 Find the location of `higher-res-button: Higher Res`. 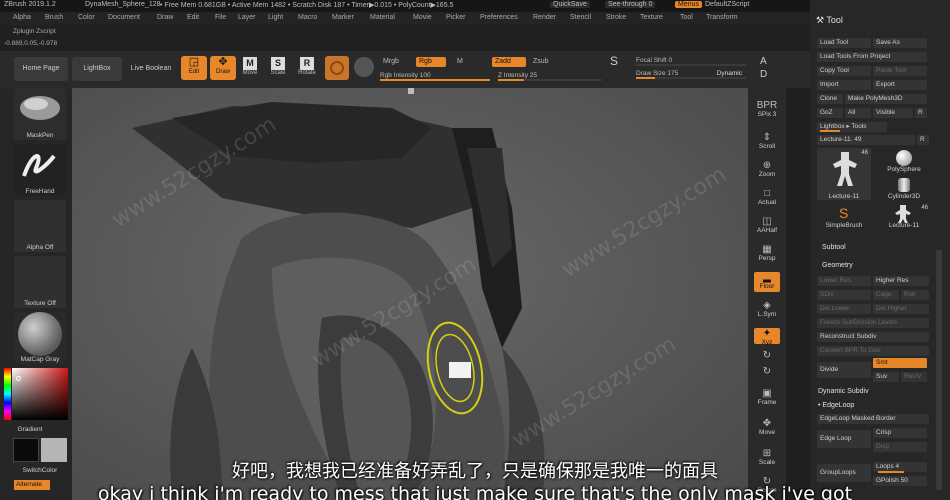

higher-res-button: Higher Res is located at coordinates (901, 281).